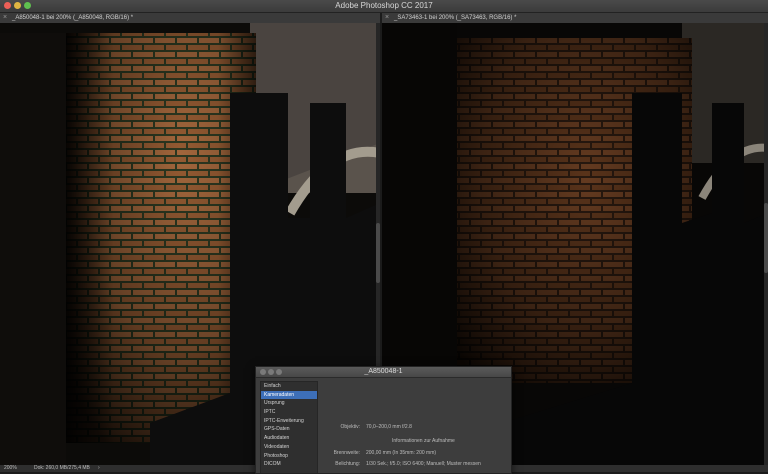 This screenshot has width=768, height=474. I want to click on category-item-audiodaten: Audiodaten, so click(289, 438).